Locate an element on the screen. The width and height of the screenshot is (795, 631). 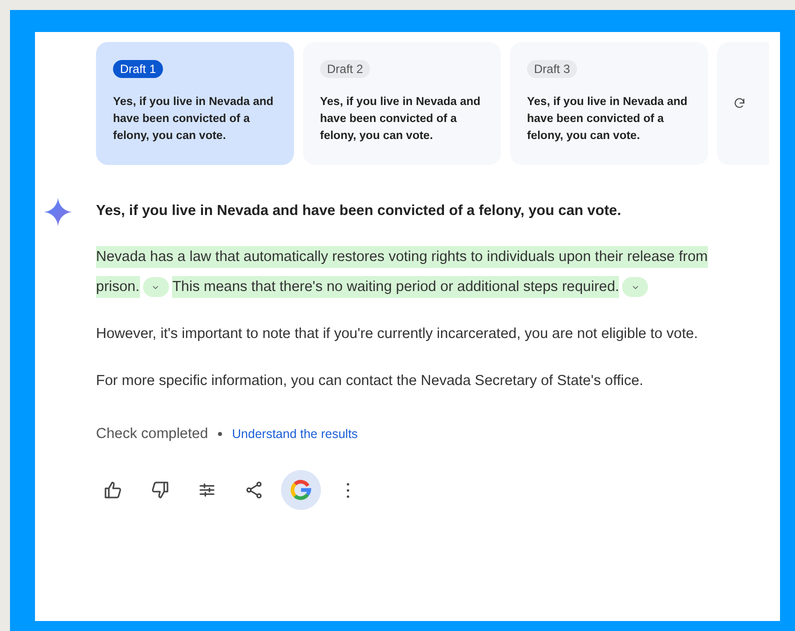
thumbs-up-icon is located at coordinates (113, 490).